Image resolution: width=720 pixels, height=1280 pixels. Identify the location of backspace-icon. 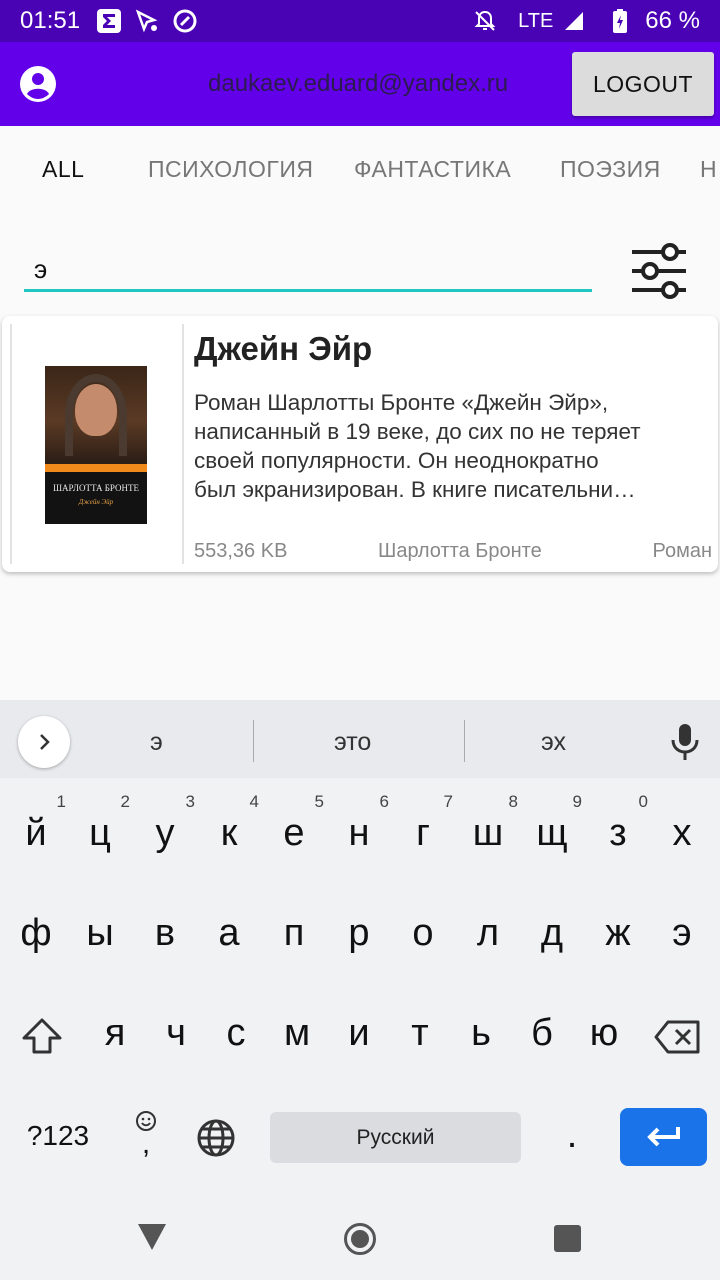
(677, 1037).